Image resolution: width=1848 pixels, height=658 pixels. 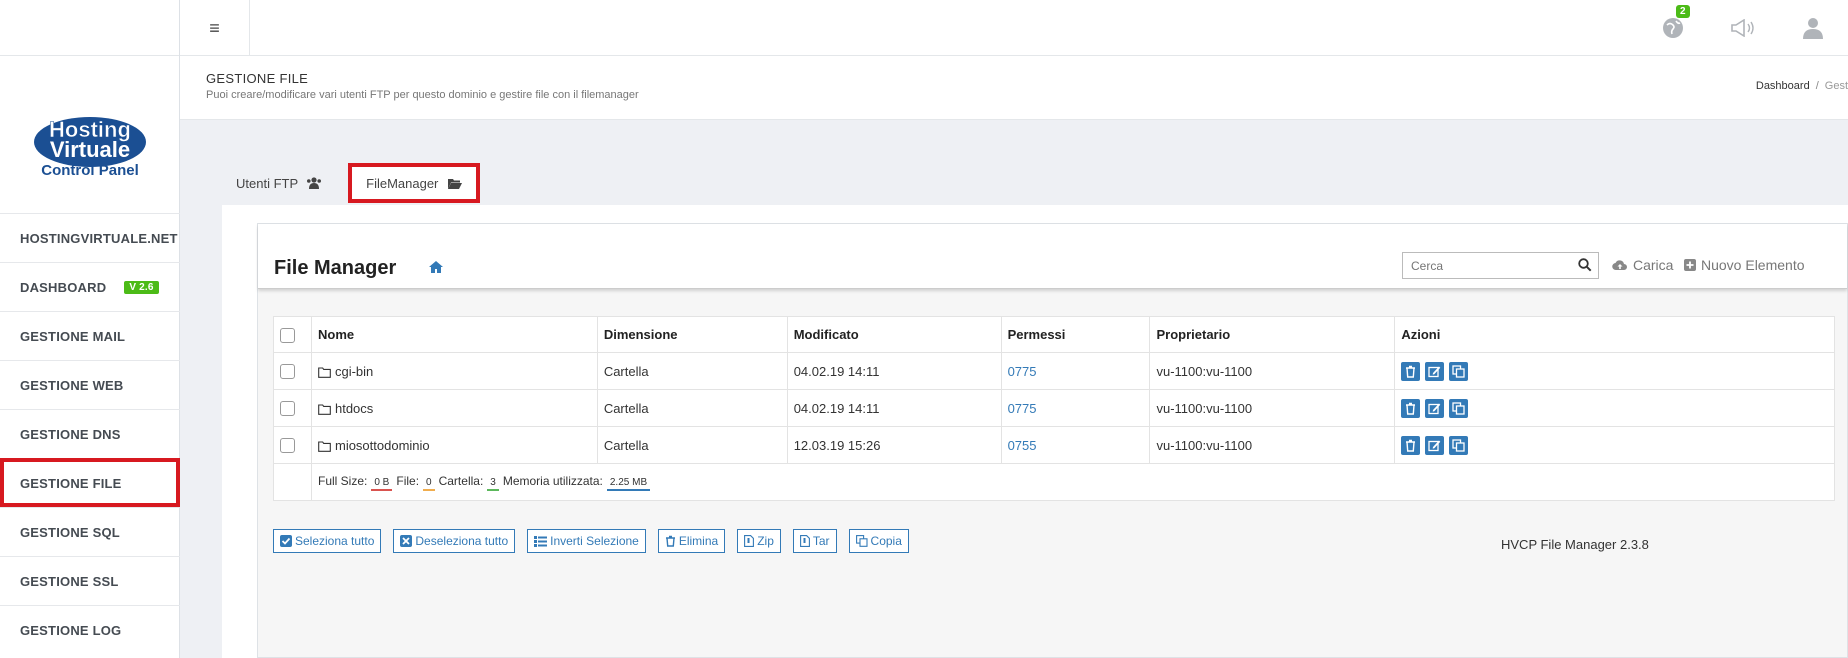 What do you see at coordinates (1075, 334) in the screenshot?
I see `column-header-permissions: Permessi` at bounding box center [1075, 334].